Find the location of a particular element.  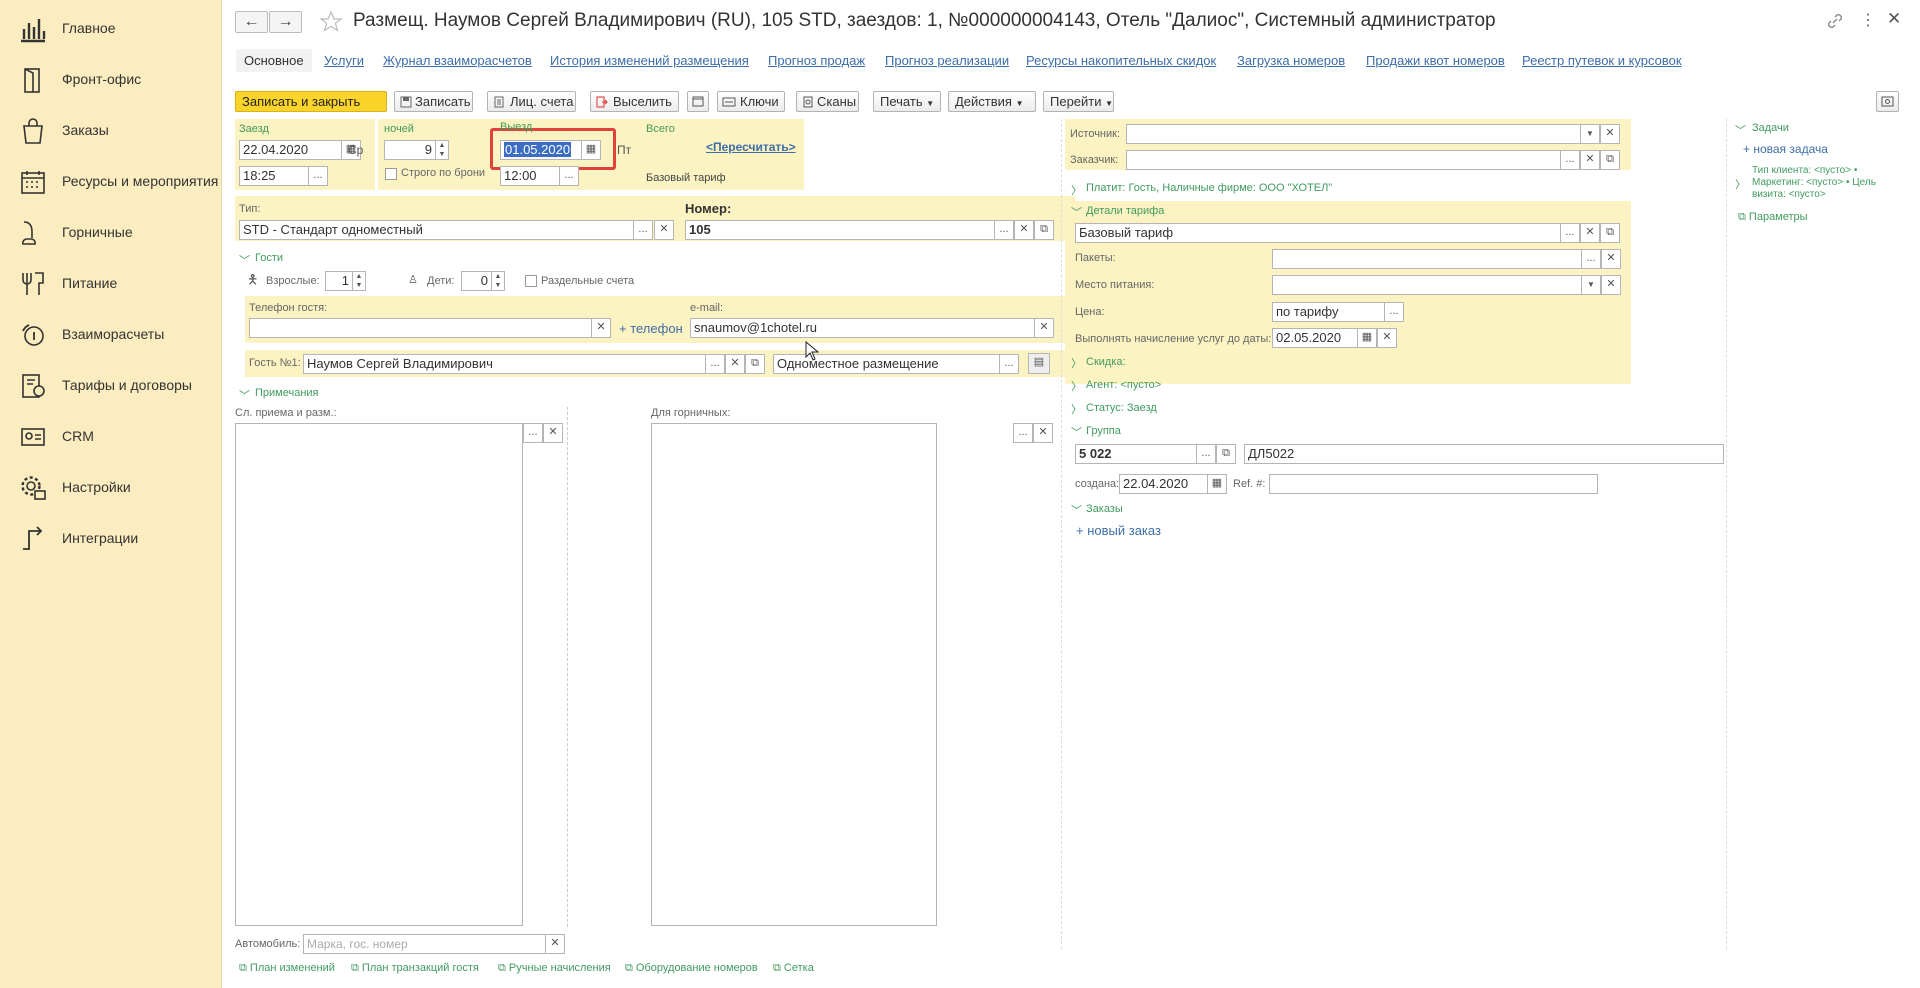

customer-field is located at coordinates (1343, 160).